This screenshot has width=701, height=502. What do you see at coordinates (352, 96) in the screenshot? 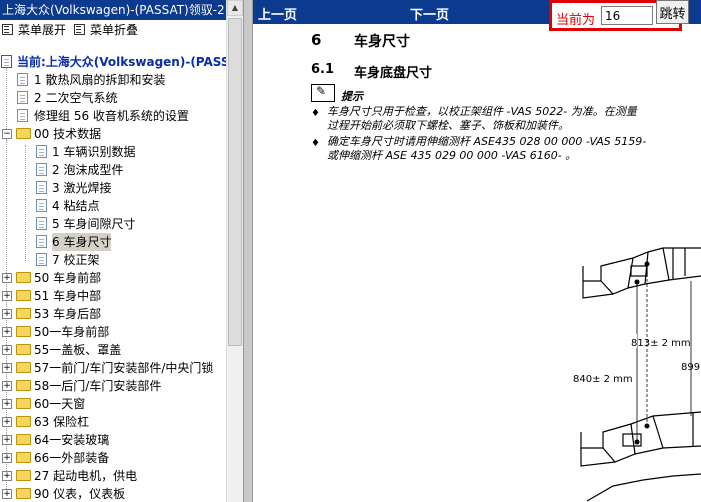
I see `hint-label: 提示` at bounding box center [352, 96].